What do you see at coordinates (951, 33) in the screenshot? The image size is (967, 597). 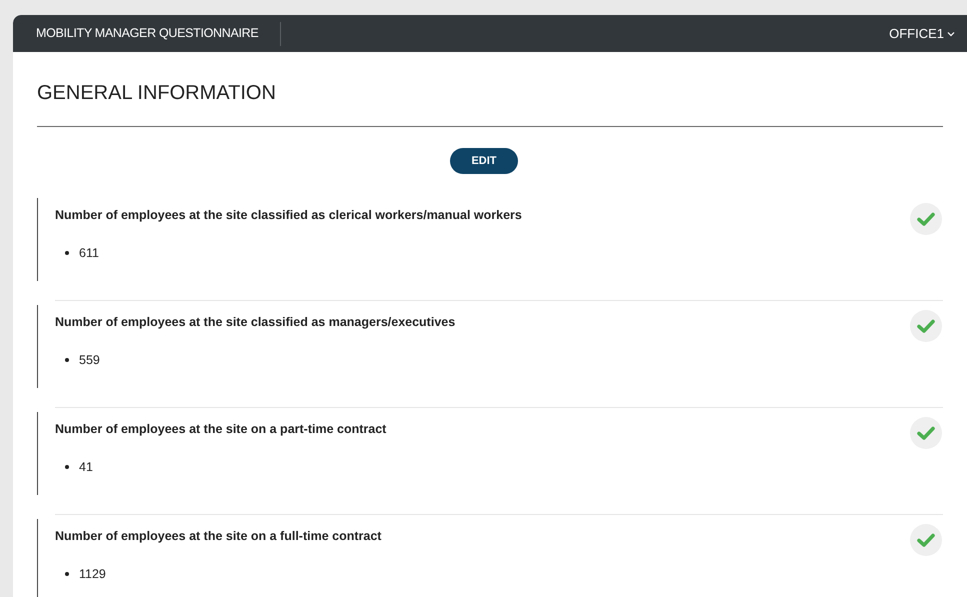 I see `chevron-down-icon` at bounding box center [951, 33].